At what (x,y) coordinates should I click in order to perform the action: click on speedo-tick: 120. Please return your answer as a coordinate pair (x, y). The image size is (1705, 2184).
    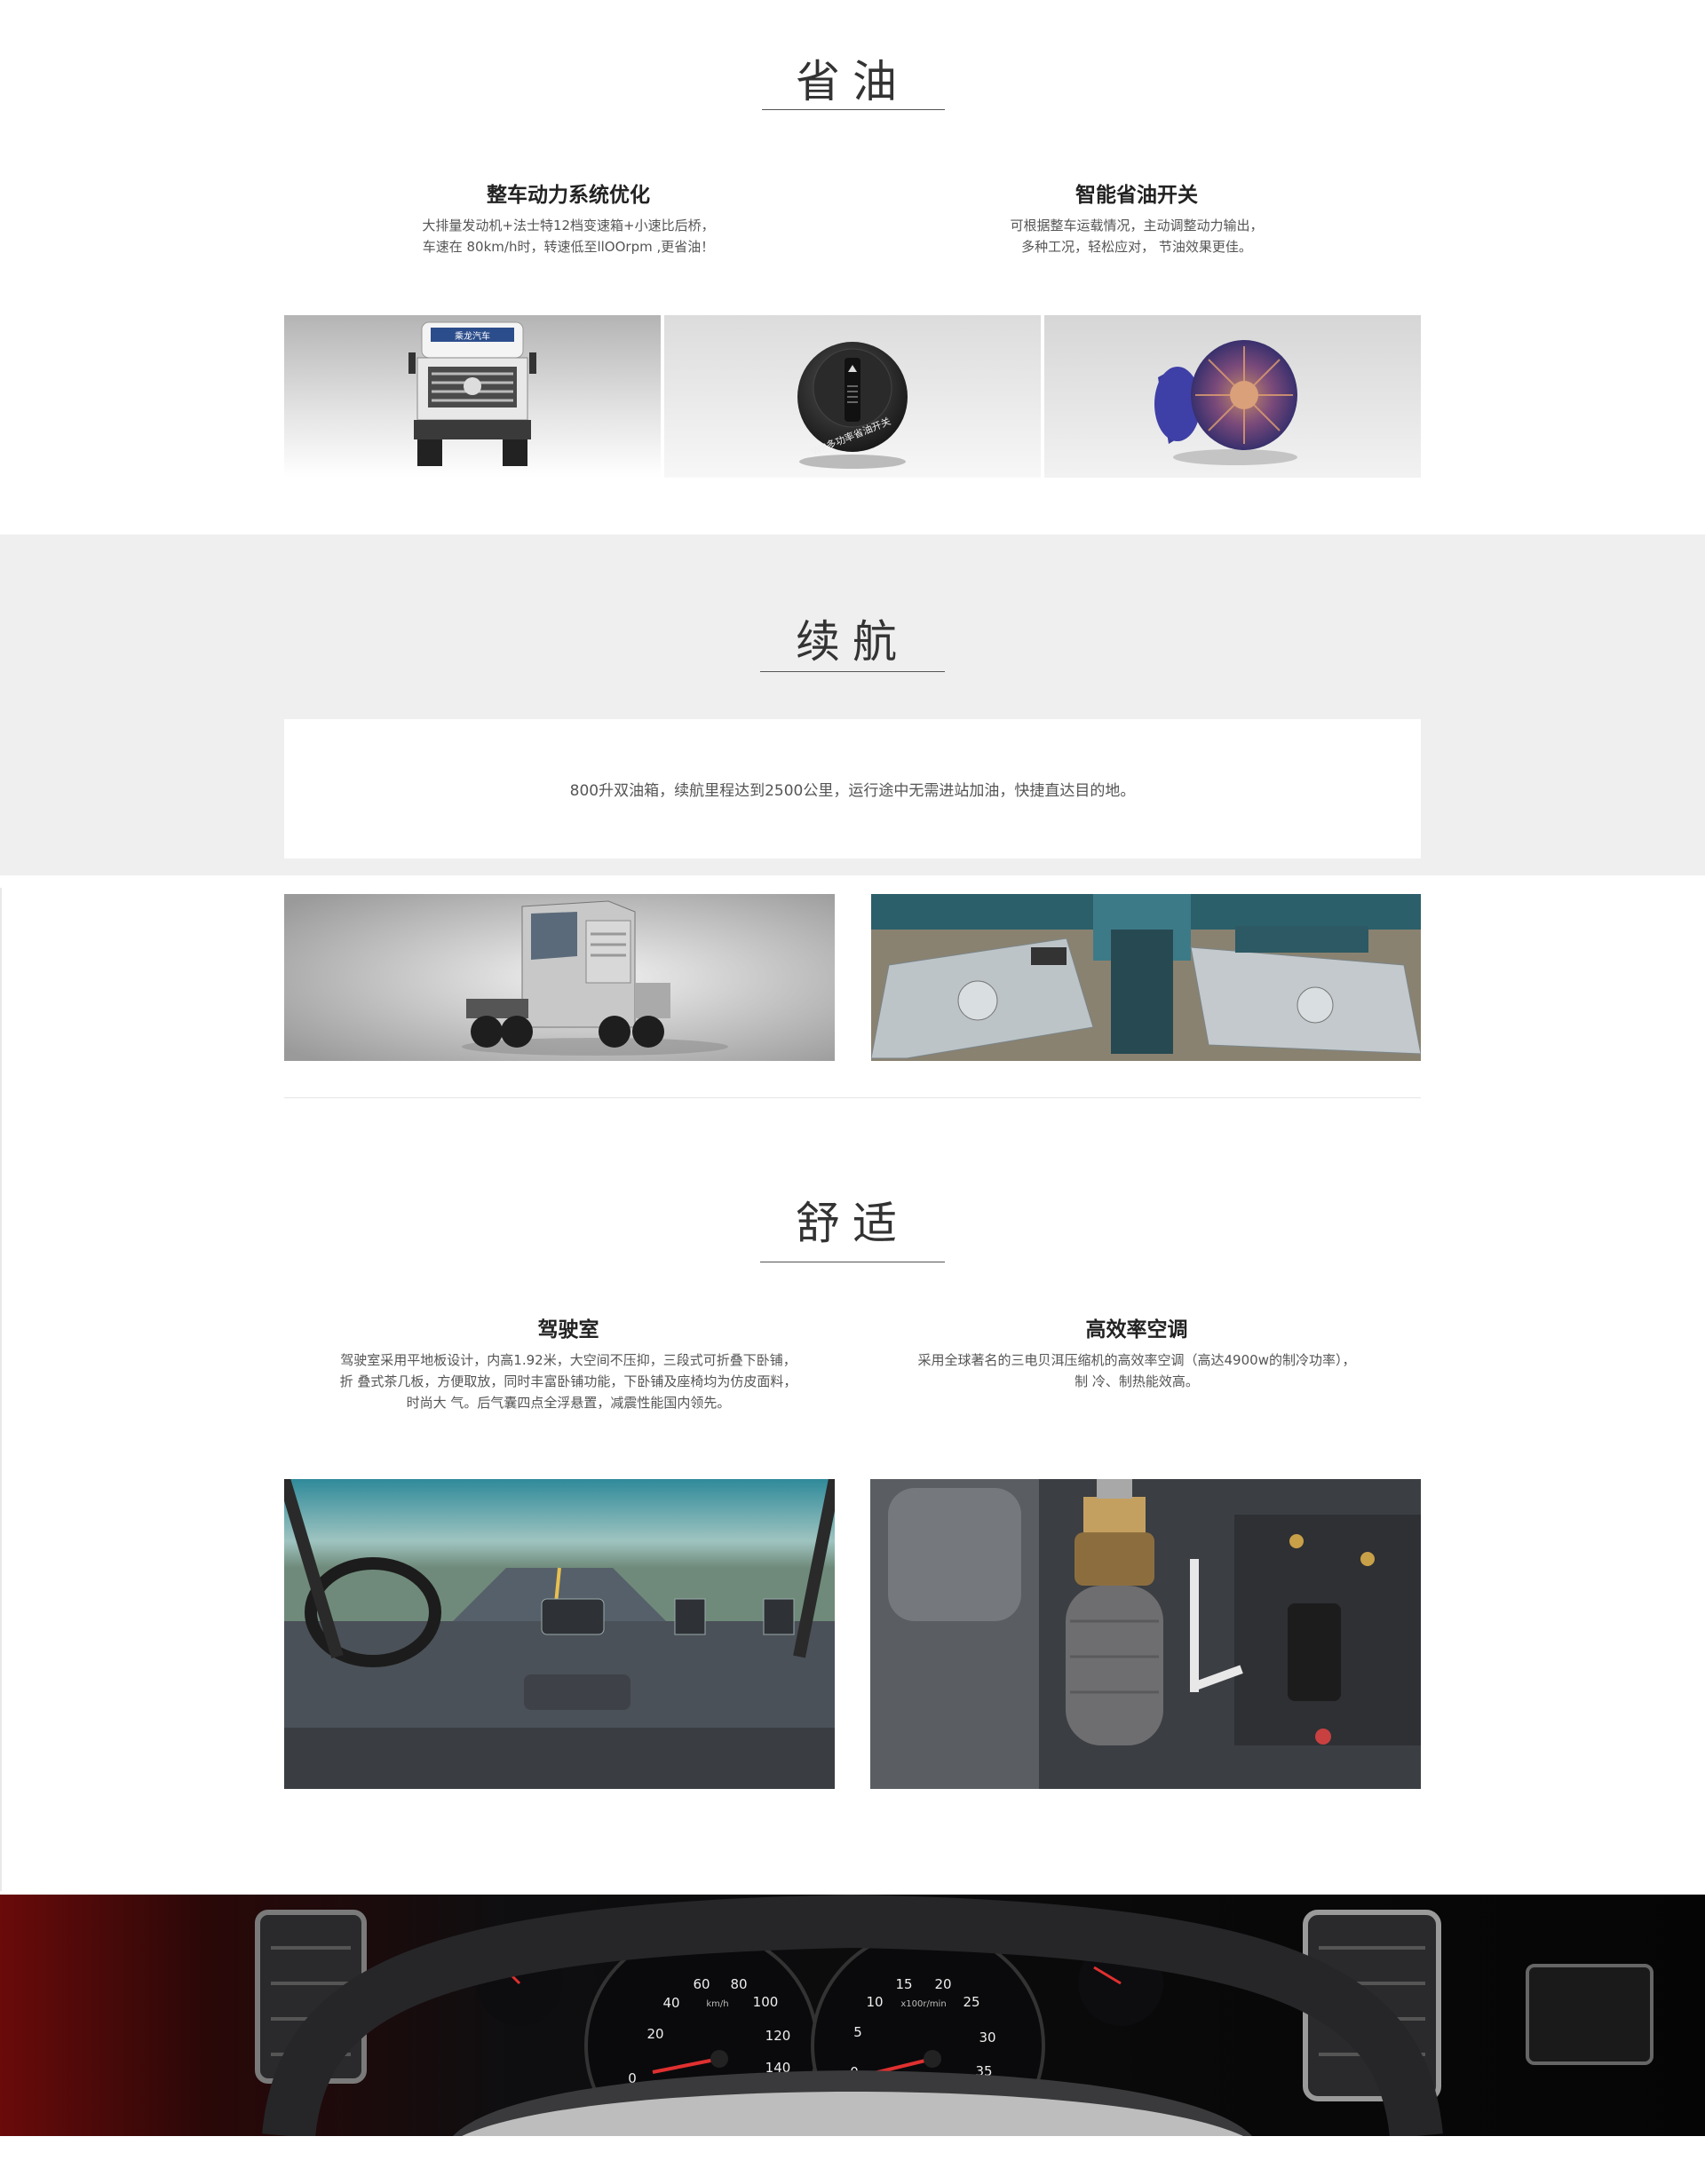
    Looking at the image, I should click on (778, 2036).